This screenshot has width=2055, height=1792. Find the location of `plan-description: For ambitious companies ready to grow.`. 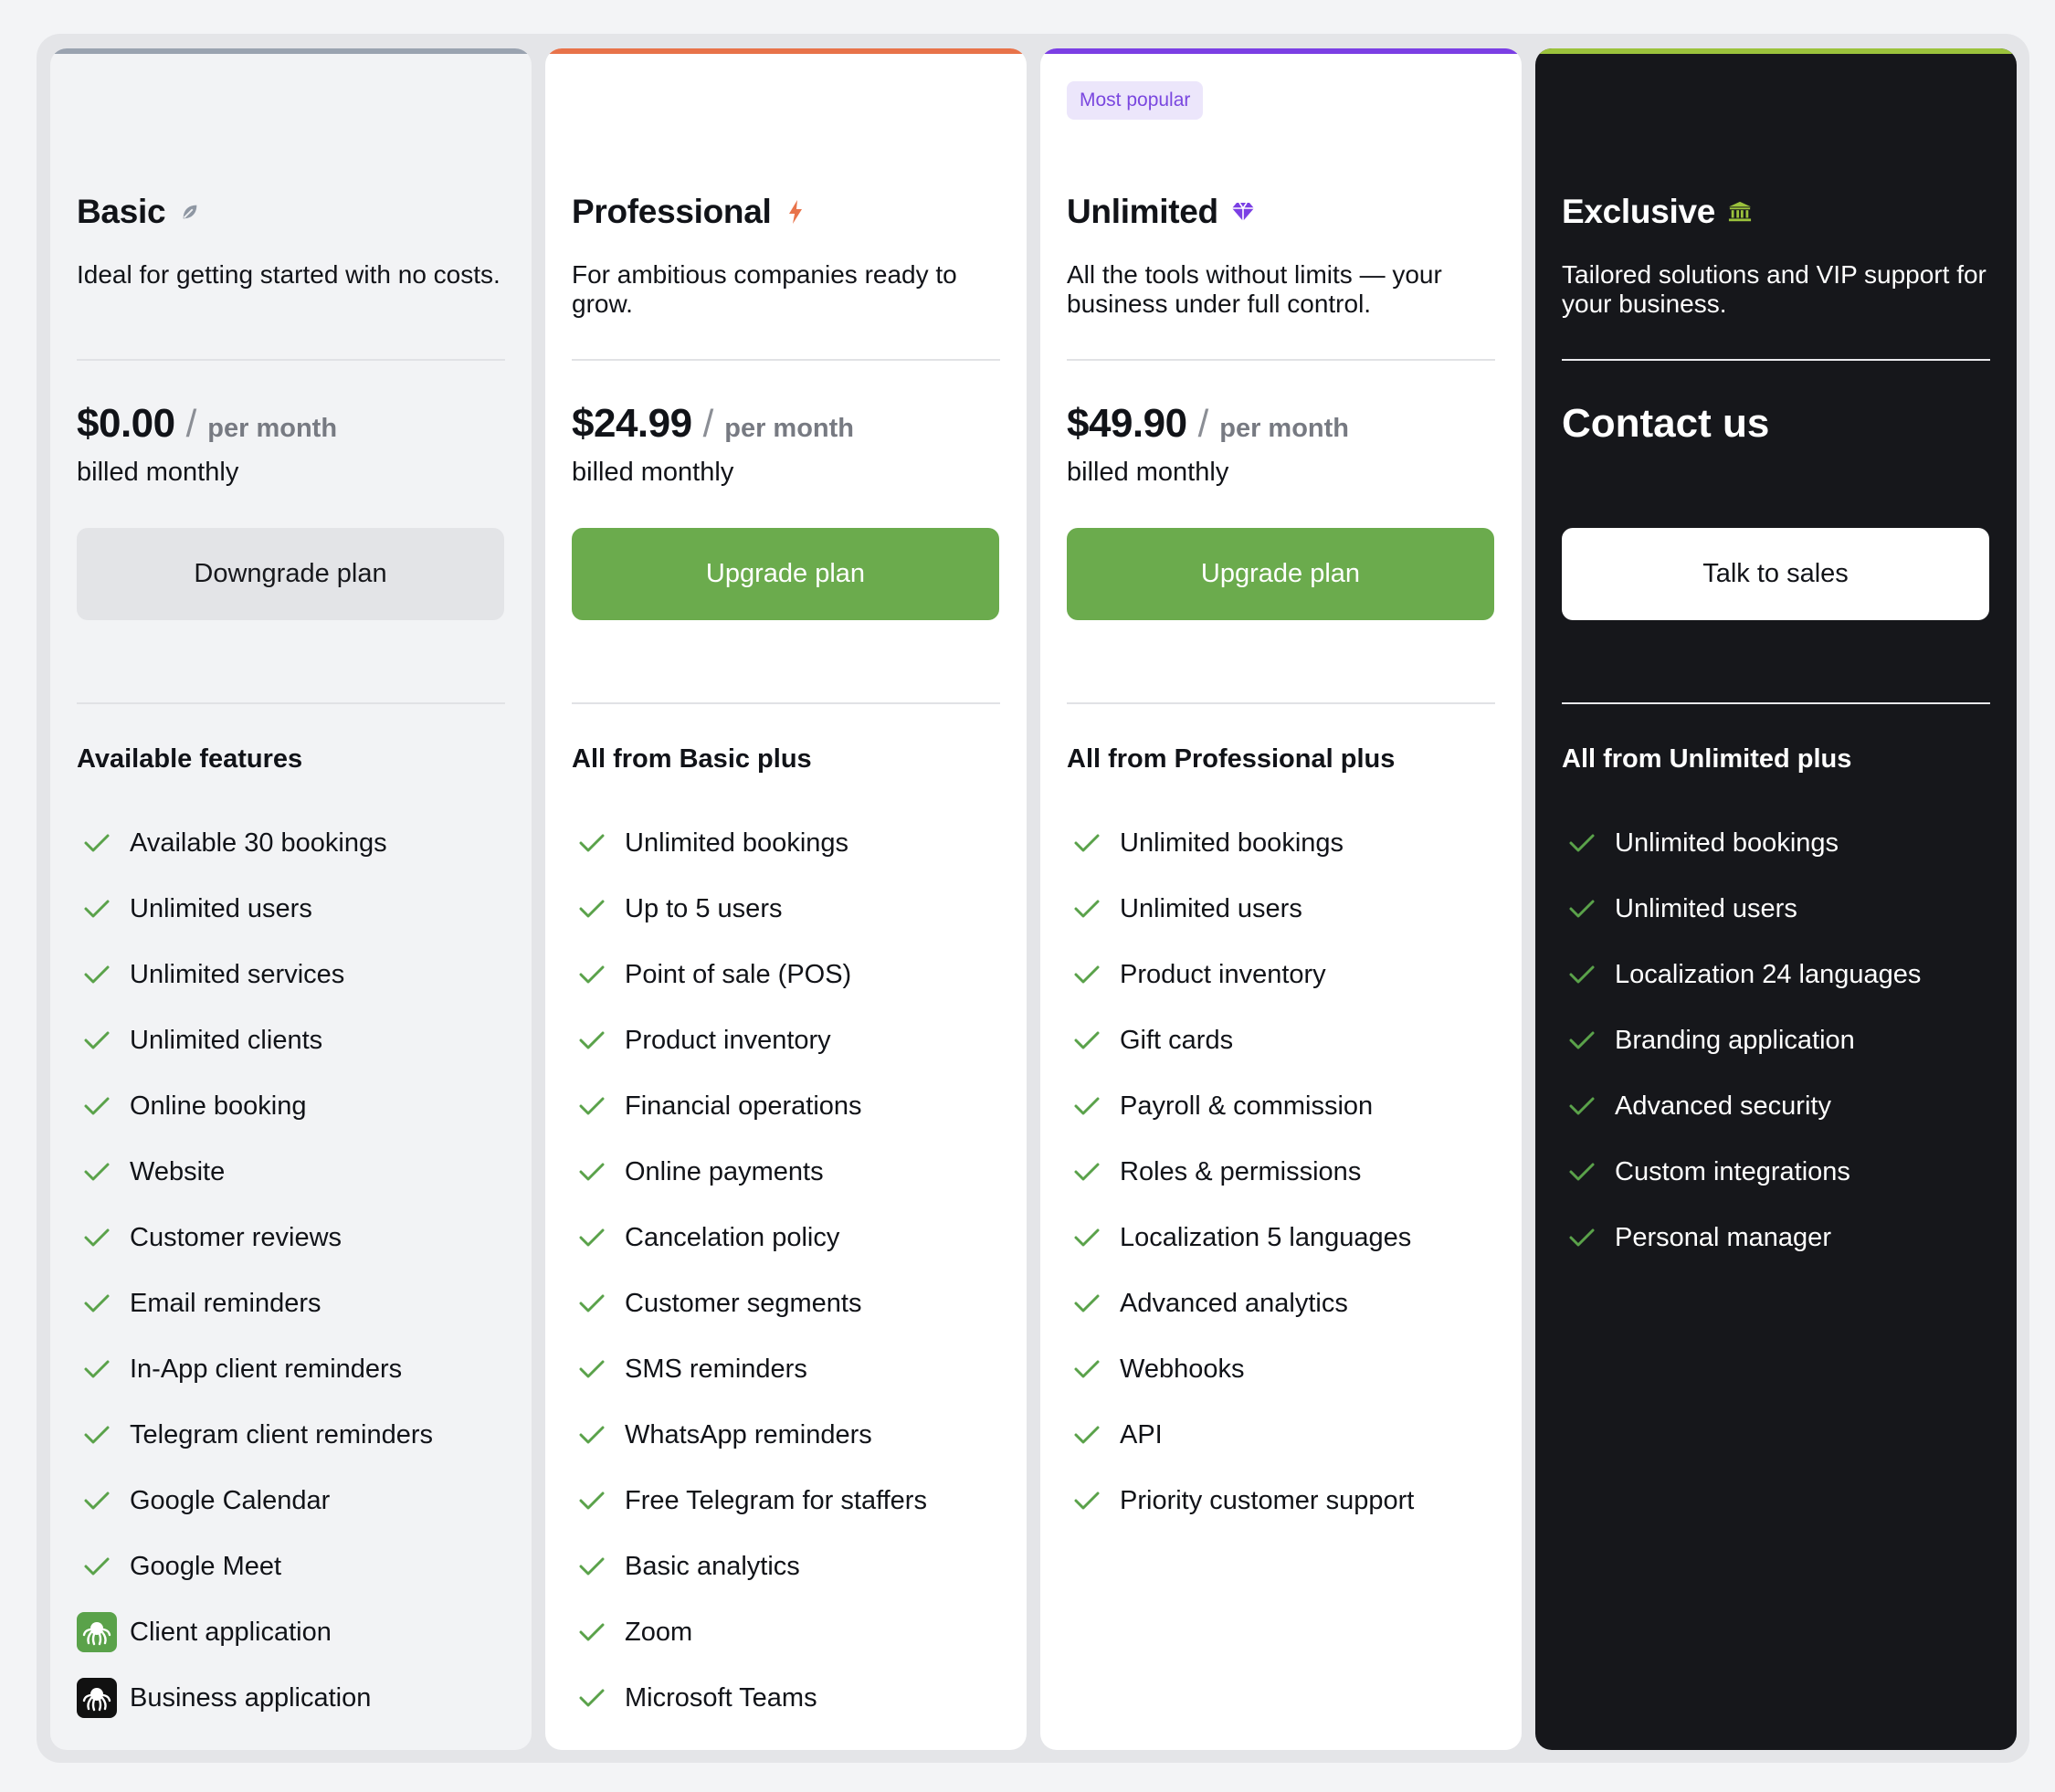

plan-description: For ambitious companies ready to grow. is located at coordinates (764, 289).